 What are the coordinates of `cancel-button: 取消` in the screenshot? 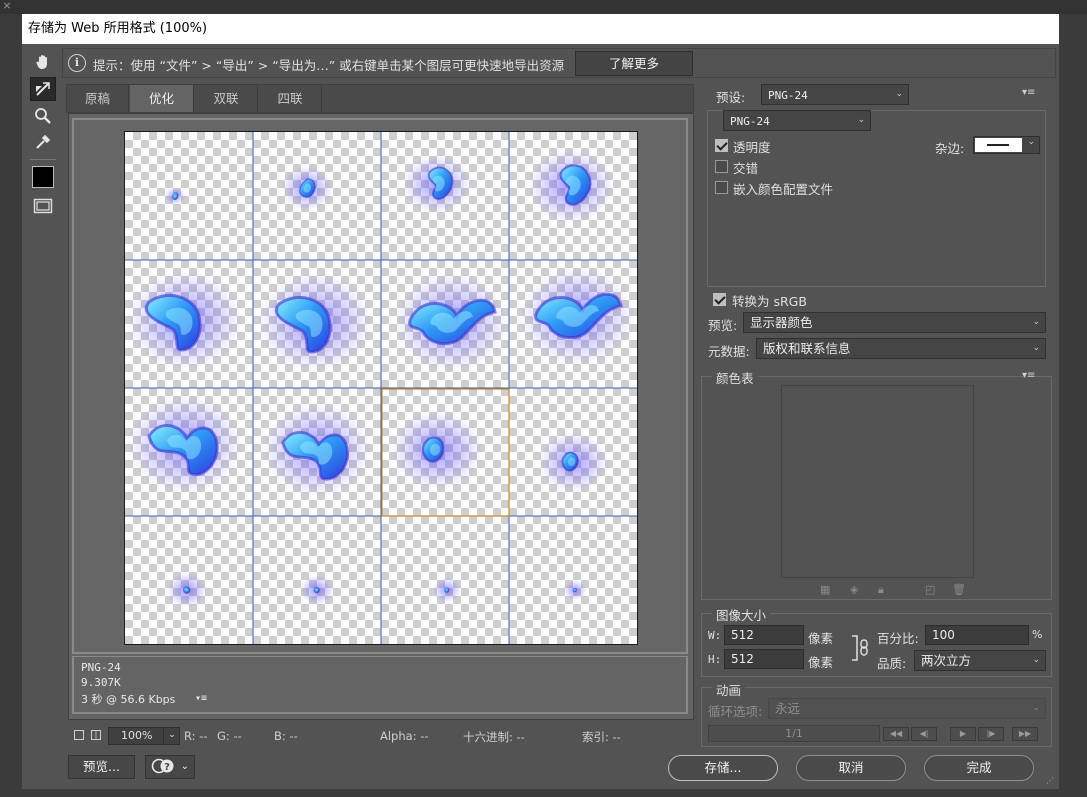 It's located at (851, 768).